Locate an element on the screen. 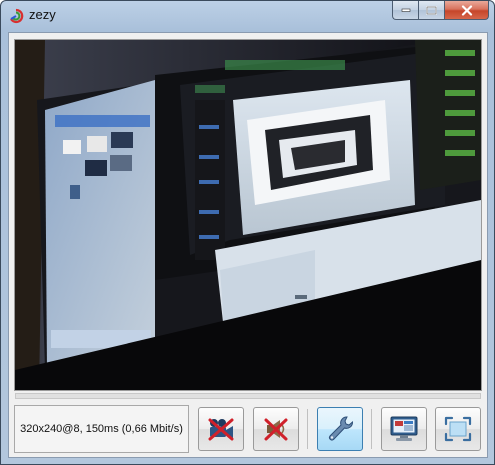 The height and width of the screenshot is (465, 495). caption-buttons is located at coordinates (440, 11).